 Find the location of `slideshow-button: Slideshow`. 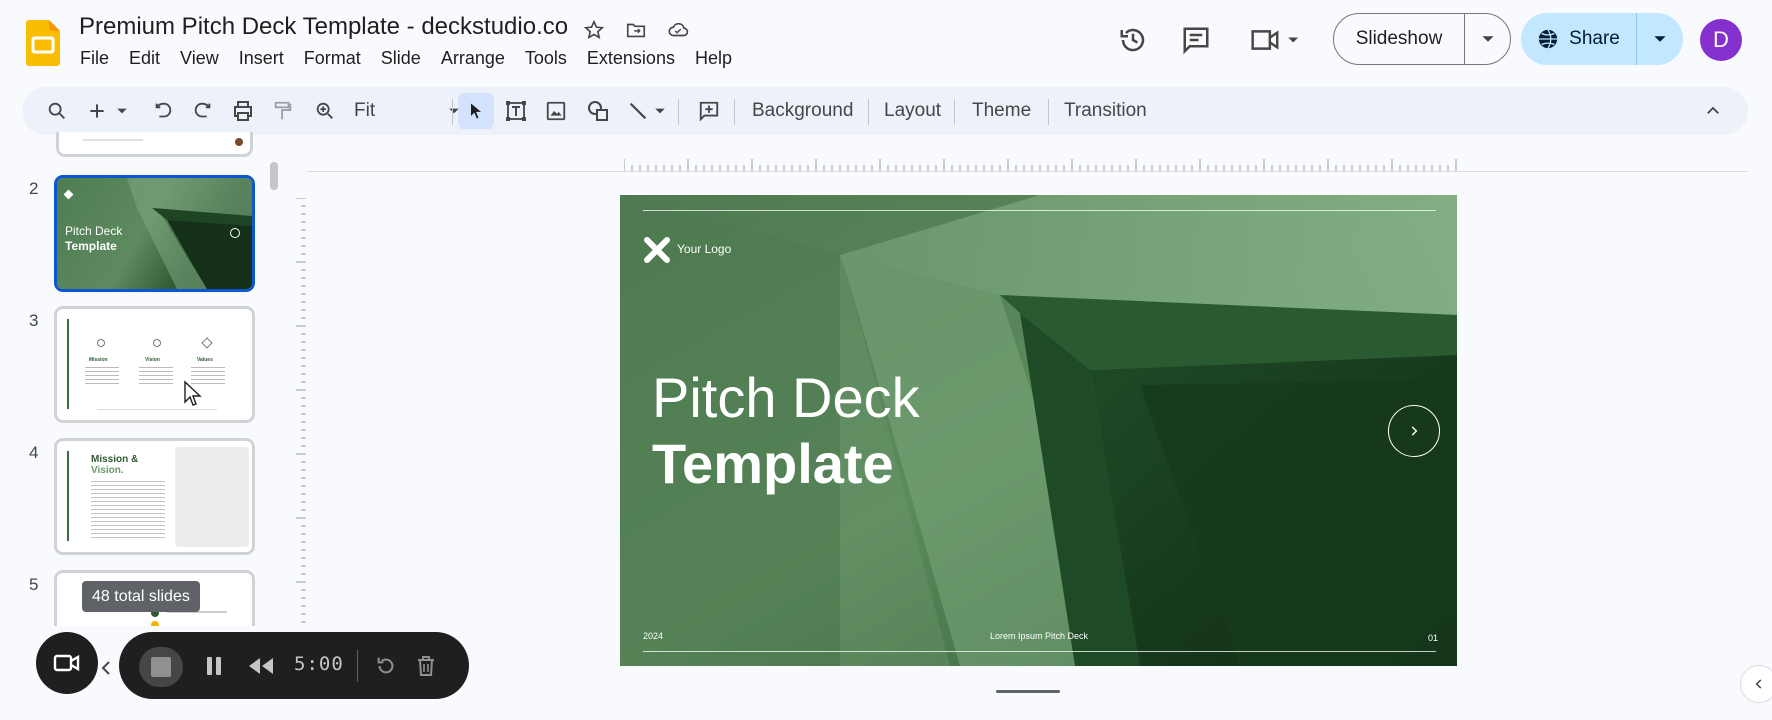

slideshow-button: Slideshow is located at coordinates (1399, 39).